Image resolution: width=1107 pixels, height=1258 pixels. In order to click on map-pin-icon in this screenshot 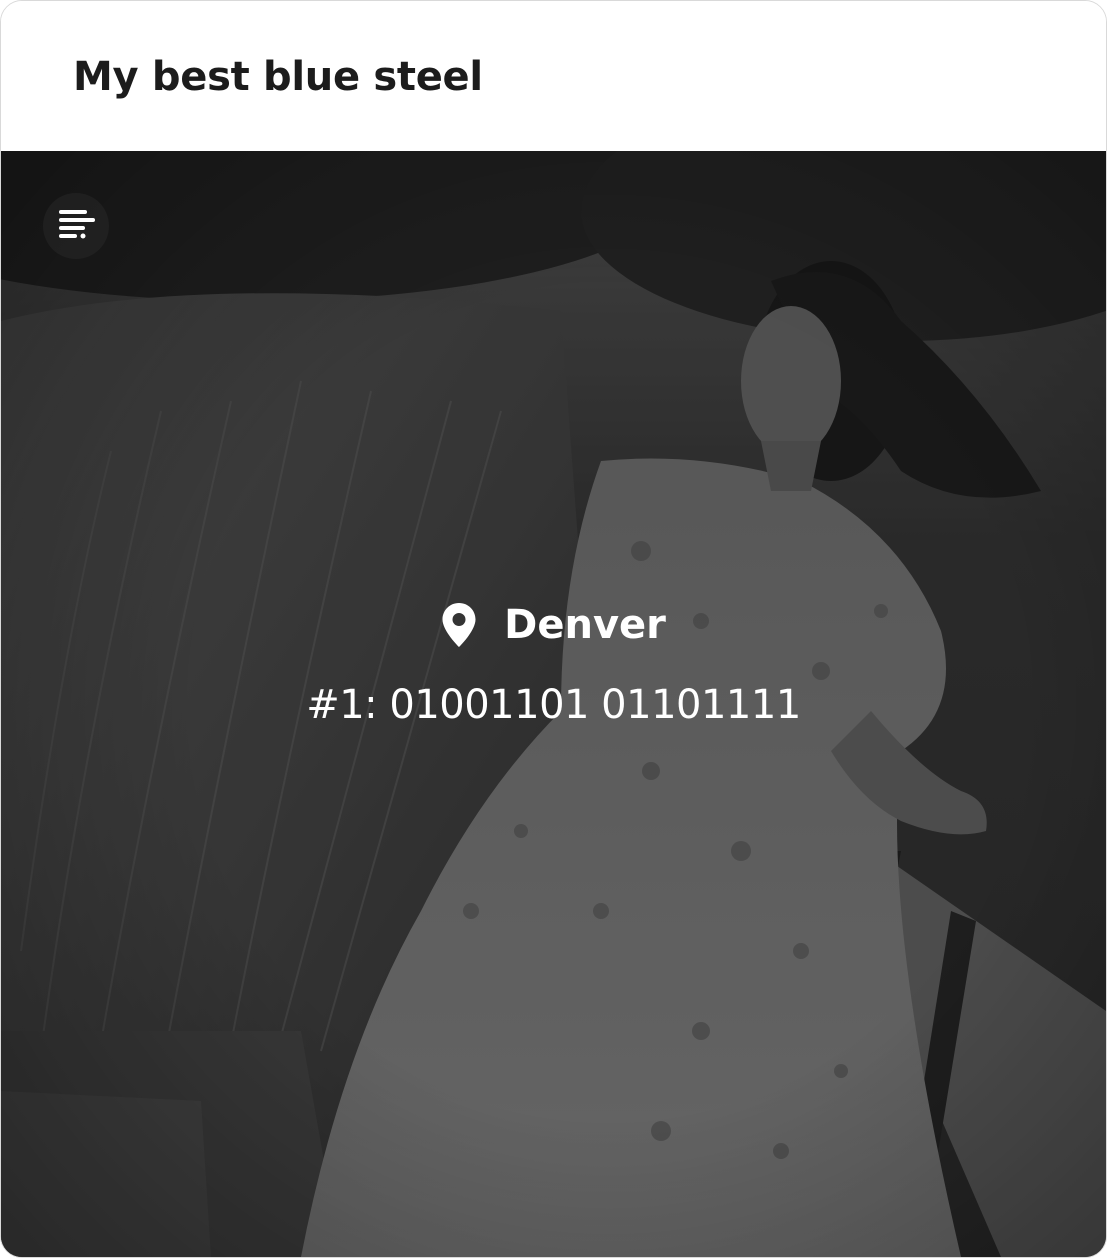, I will do `click(459, 625)`.